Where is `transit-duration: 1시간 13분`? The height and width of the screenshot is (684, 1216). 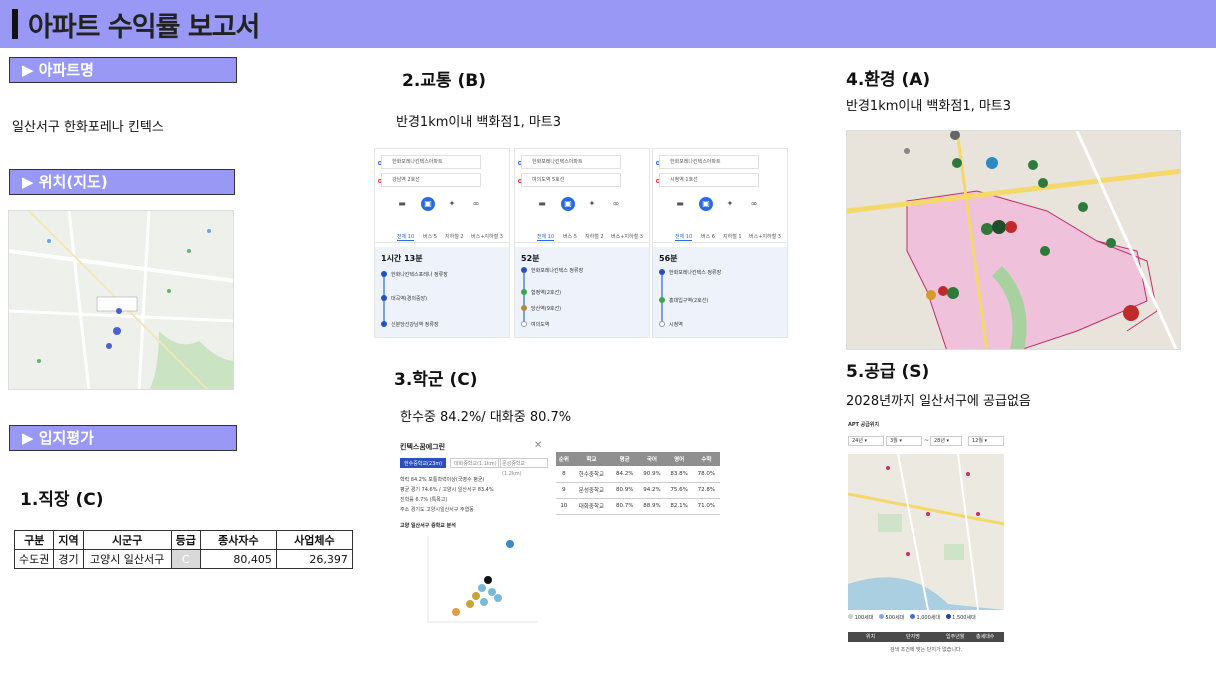 transit-duration: 1시간 13분 is located at coordinates (402, 258).